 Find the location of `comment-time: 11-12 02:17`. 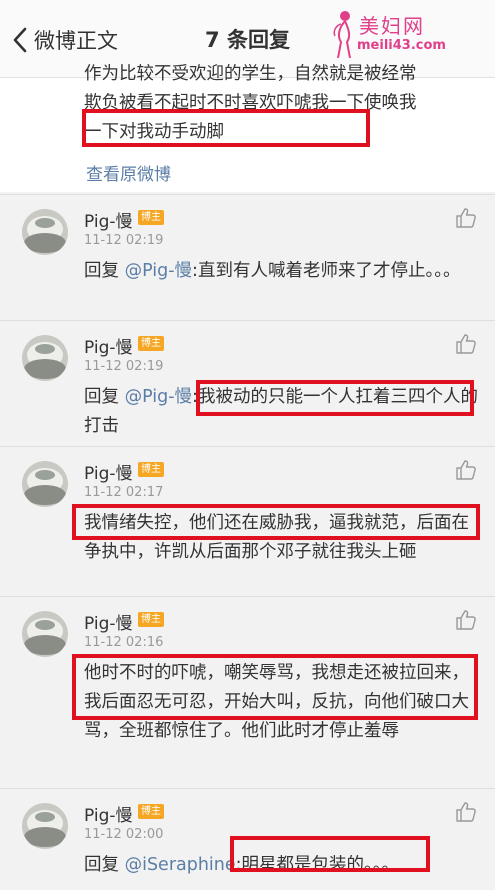

comment-time: 11-12 02:17 is located at coordinates (124, 492).